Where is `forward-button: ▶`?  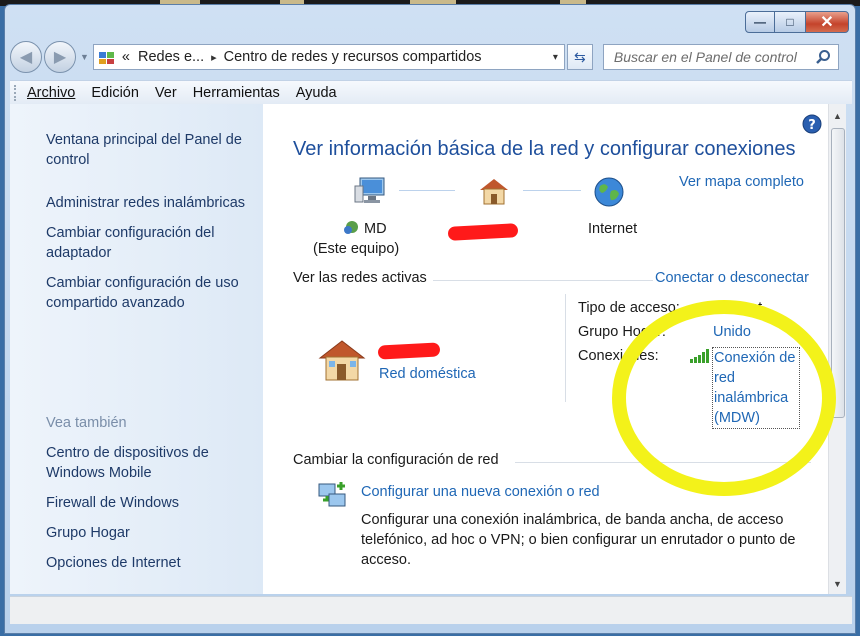 forward-button: ▶ is located at coordinates (60, 57).